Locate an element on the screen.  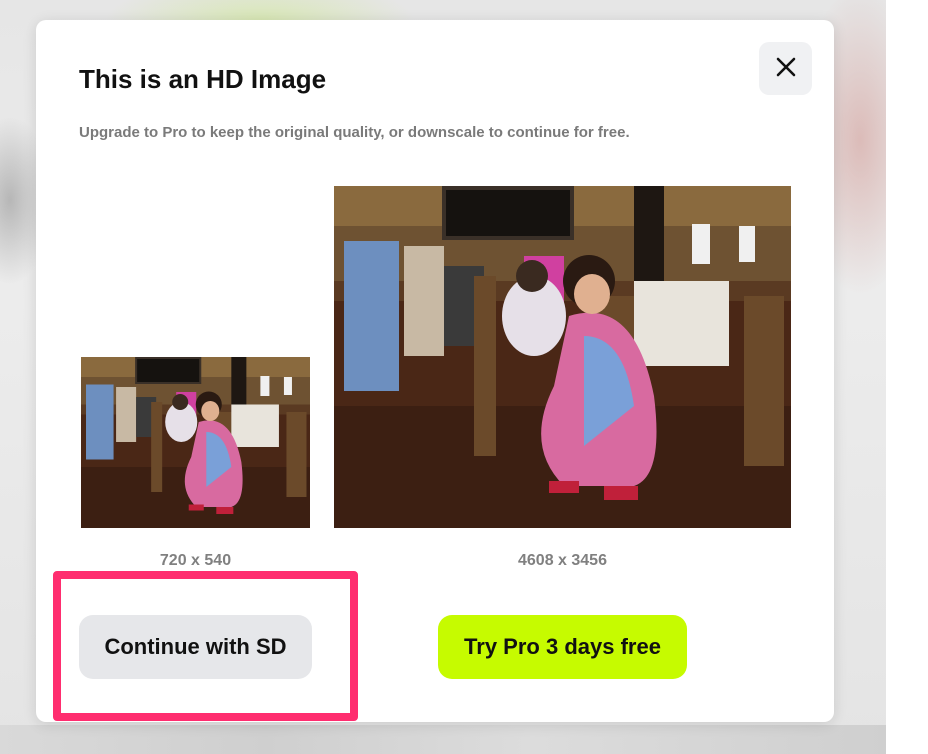
sd-preview-image is located at coordinates (195, 442).